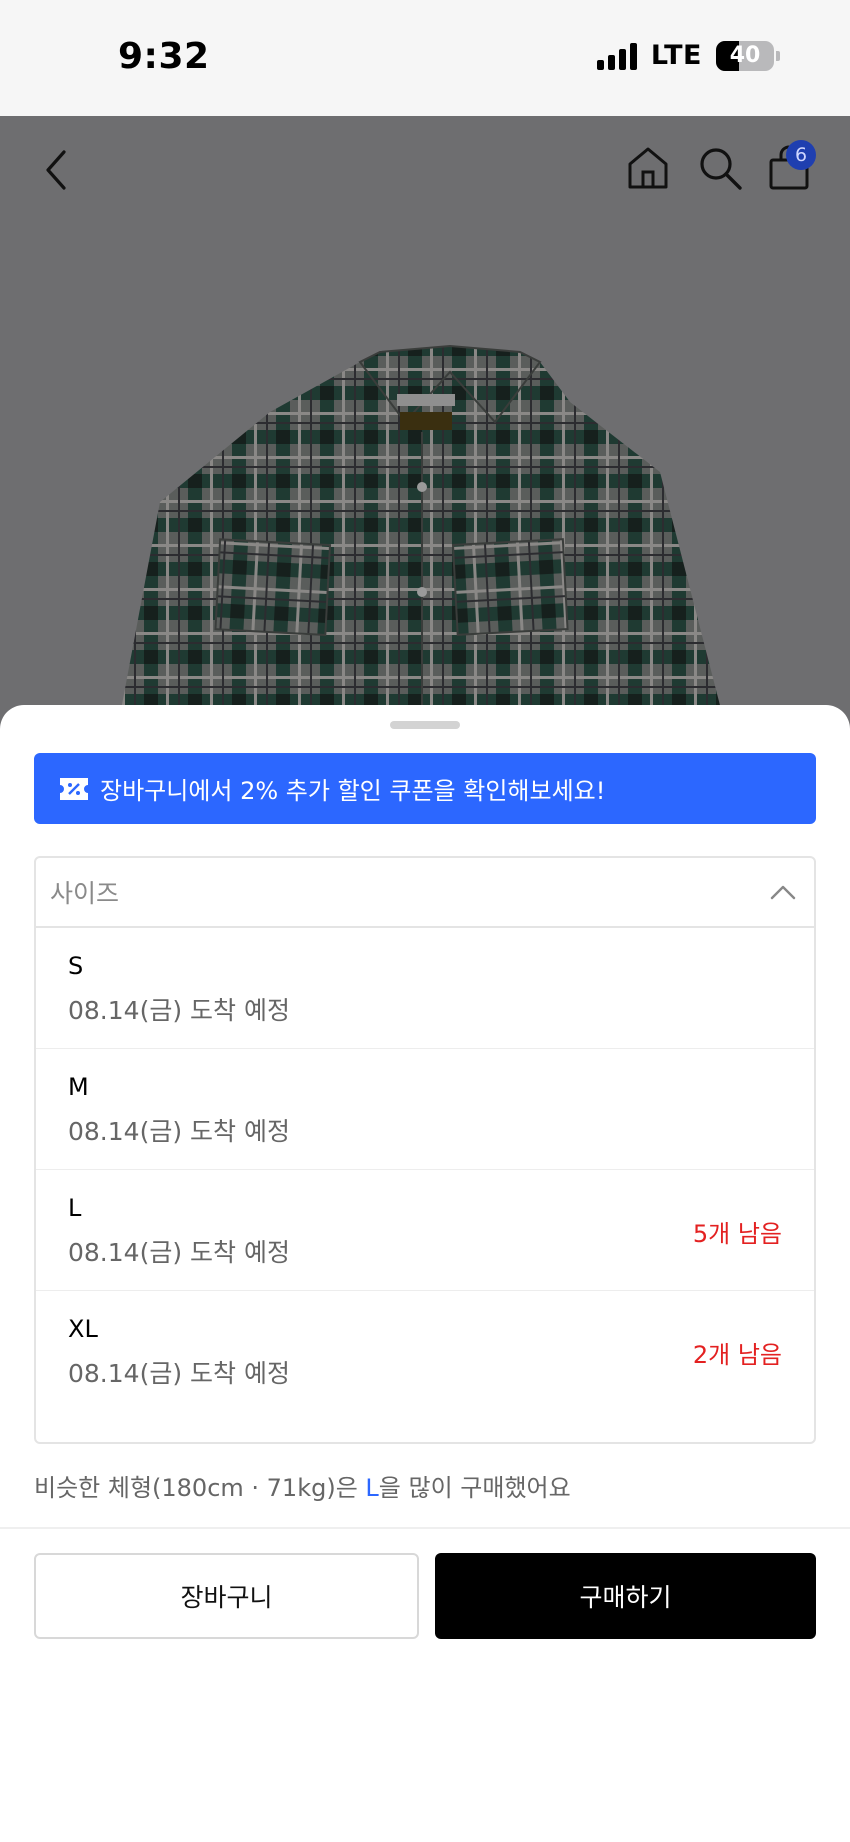 This screenshot has height=1842, width=850. I want to click on chevron-up-icon, so click(783, 892).